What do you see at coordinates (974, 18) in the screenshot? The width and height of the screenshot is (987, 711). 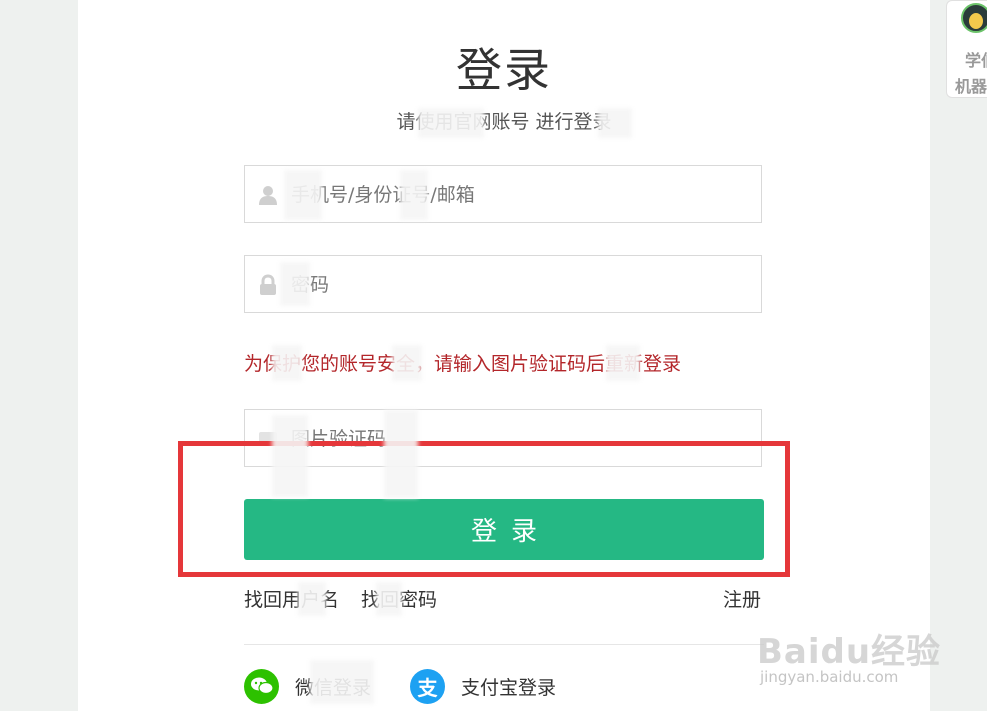 I see `robot-avatar-icon` at bounding box center [974, 18].